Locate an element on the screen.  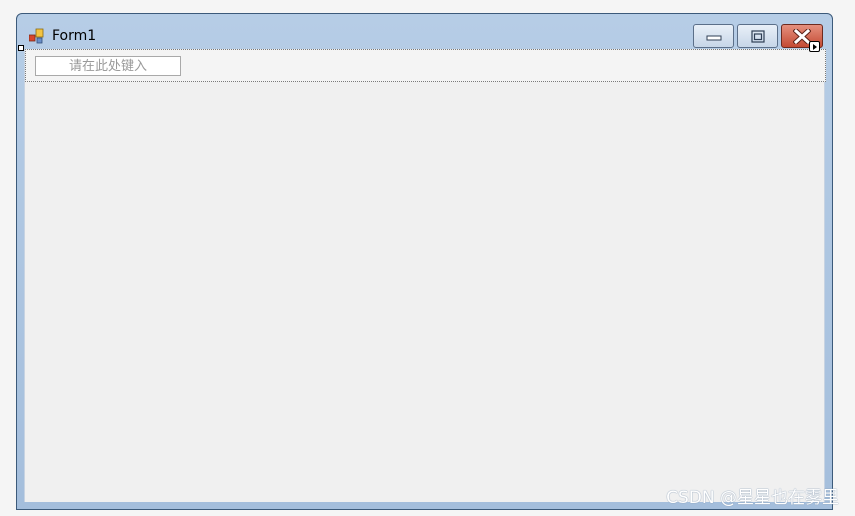
minimize-icon is located at coordinates (713, 38).